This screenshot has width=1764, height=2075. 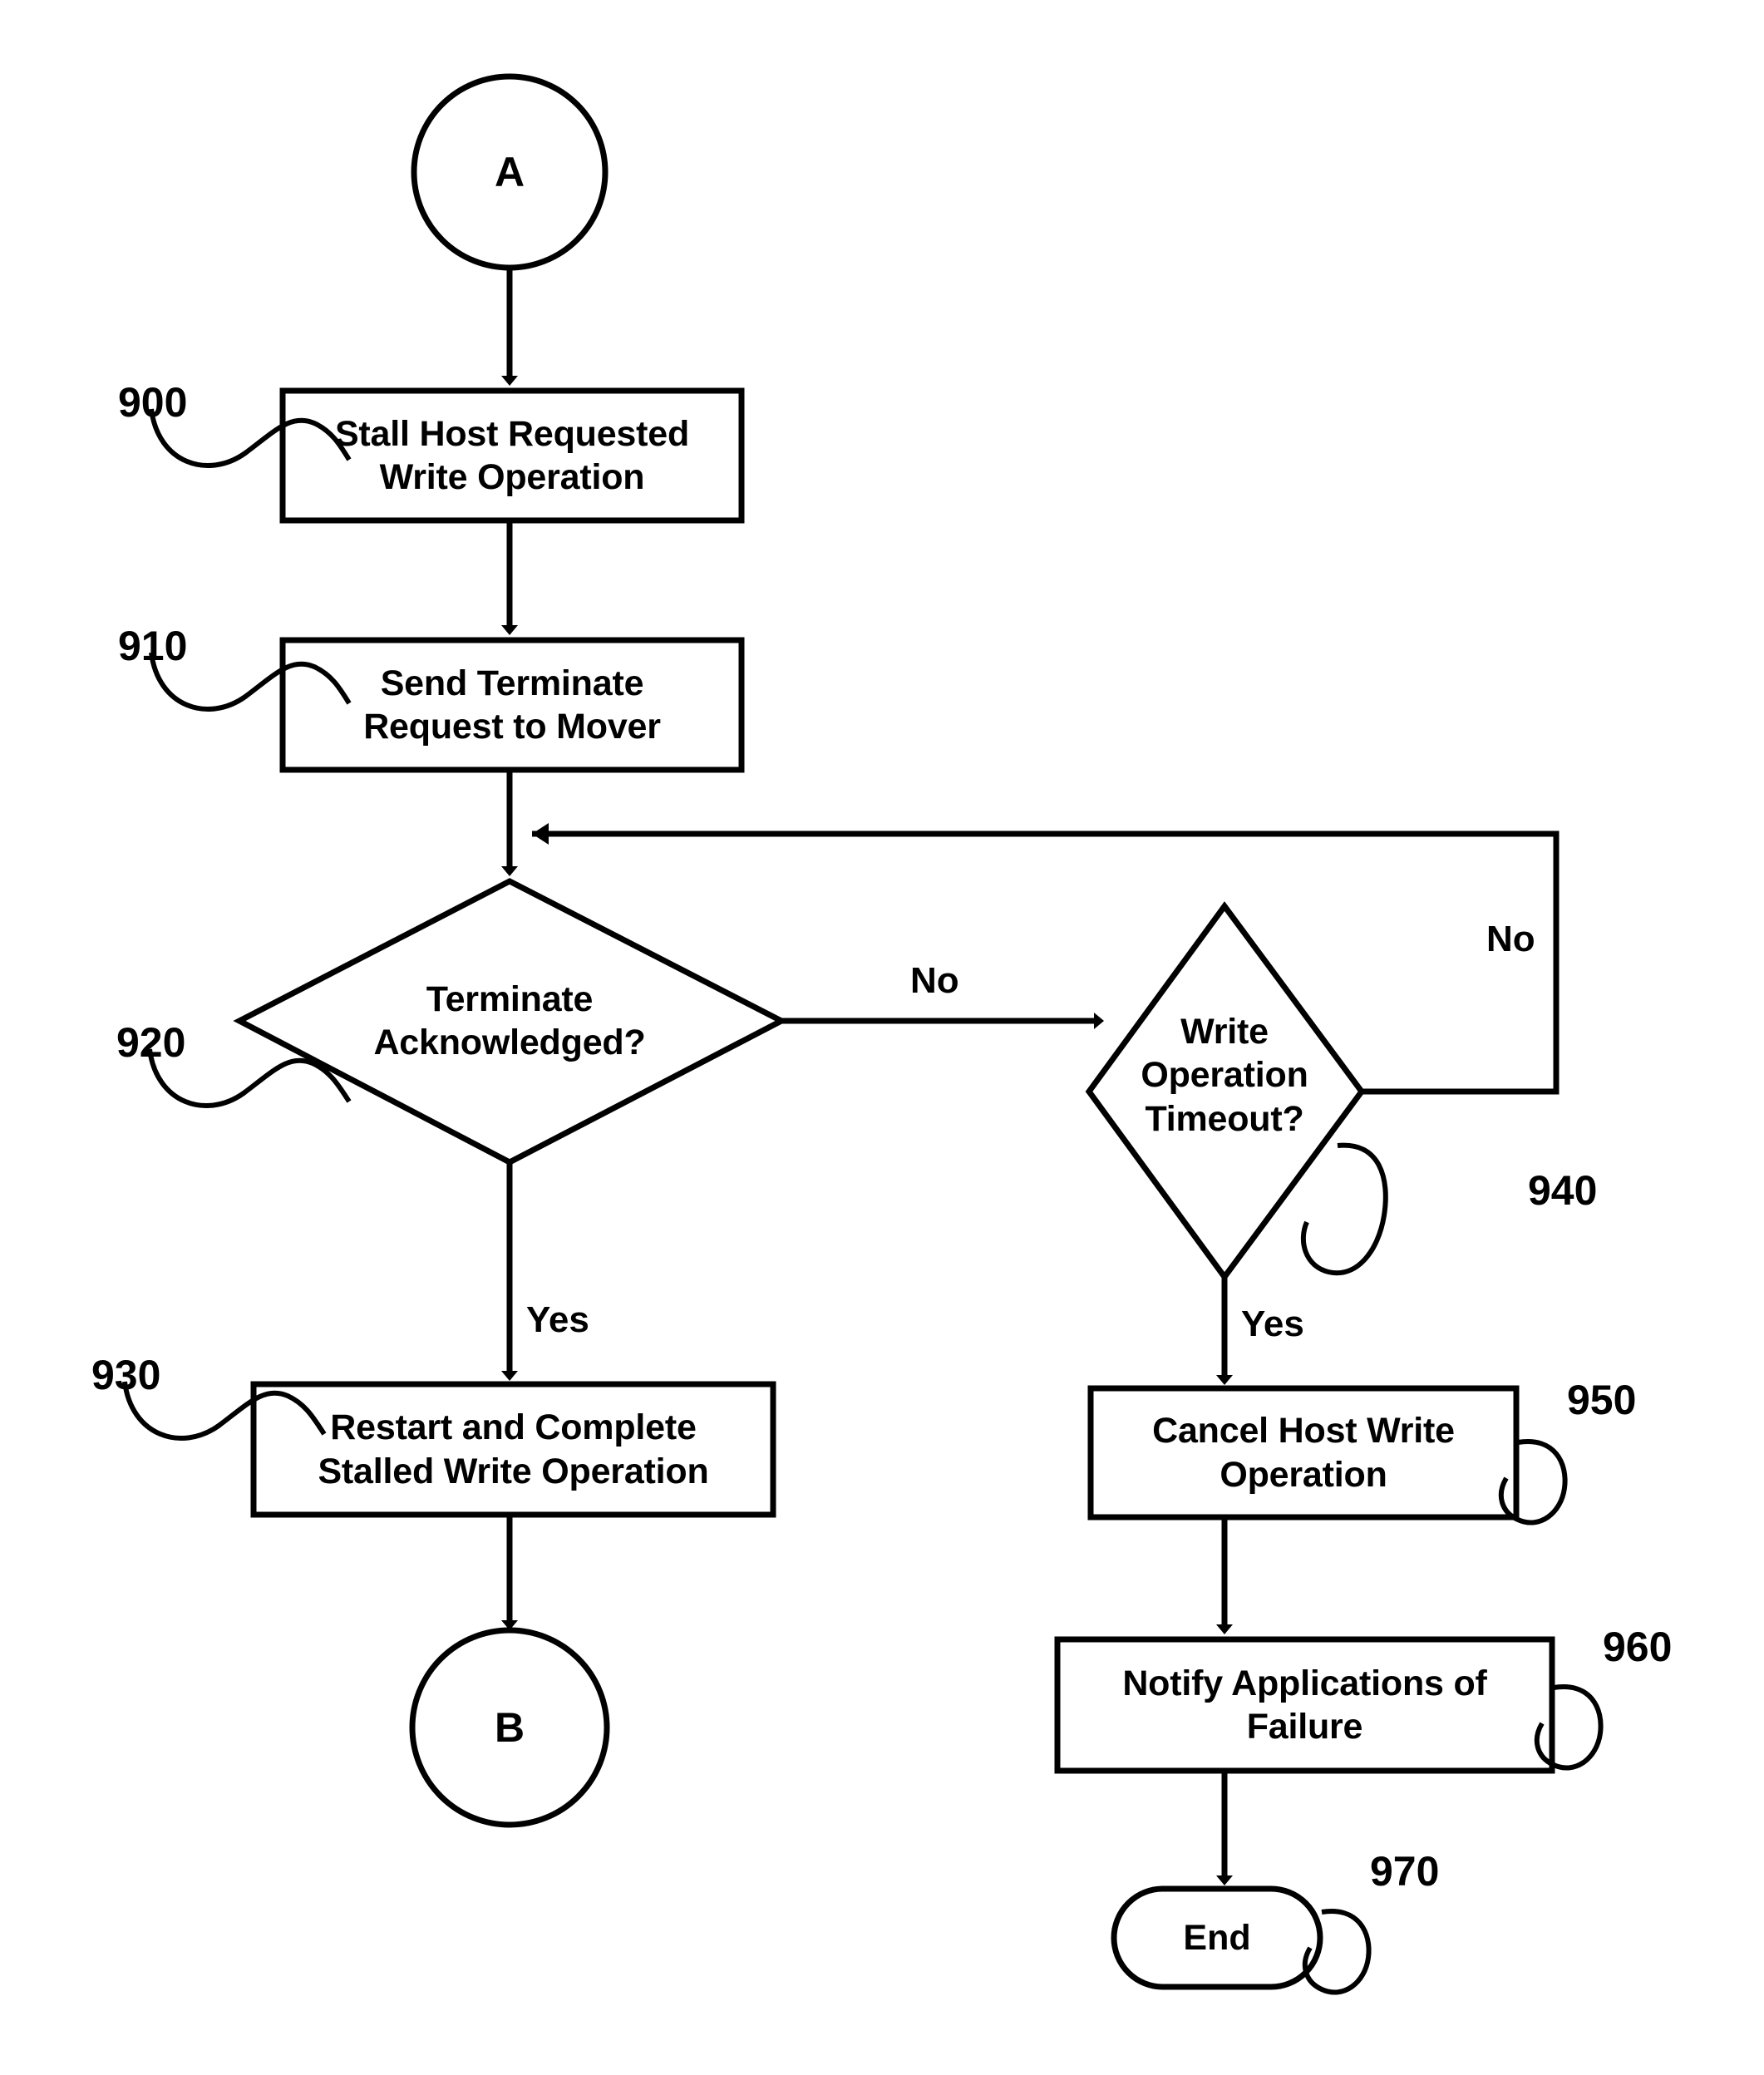 What do you see at coordinates (153, 402) in the screenshot?
I see `reference-numeral-900: 900` at bounding box center [153, 402].